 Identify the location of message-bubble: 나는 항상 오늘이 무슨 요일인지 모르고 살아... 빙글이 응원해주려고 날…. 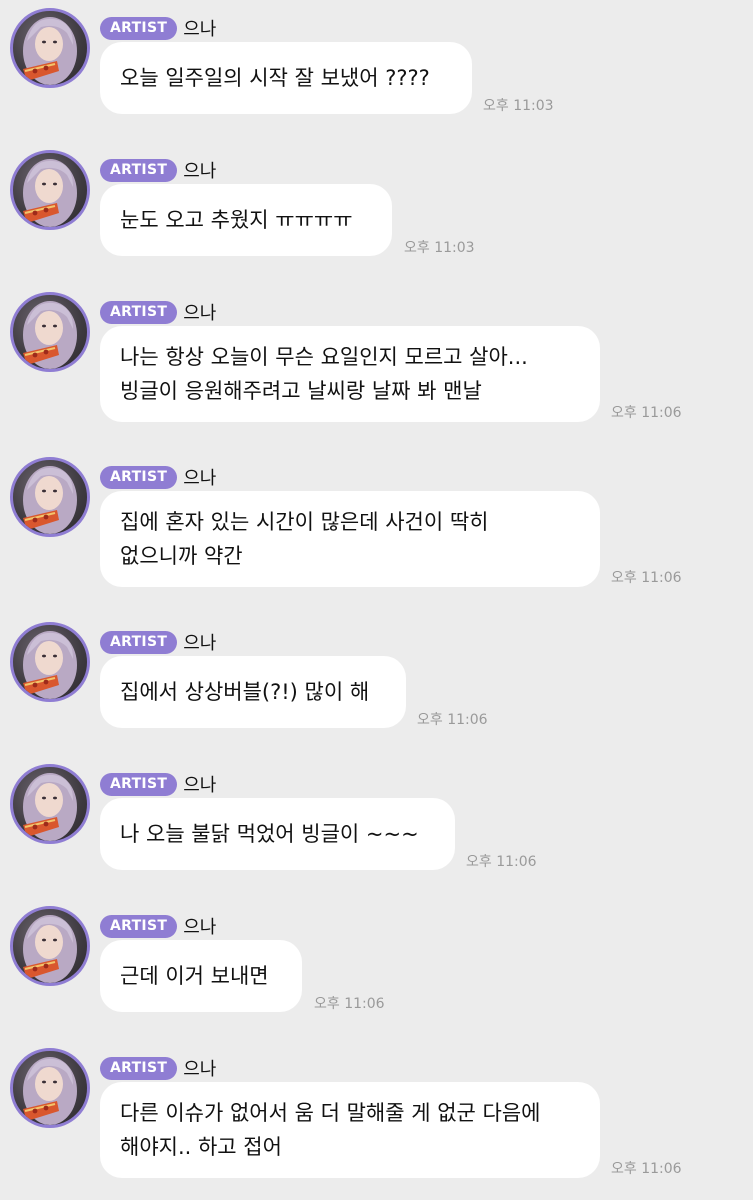
(350, 374).